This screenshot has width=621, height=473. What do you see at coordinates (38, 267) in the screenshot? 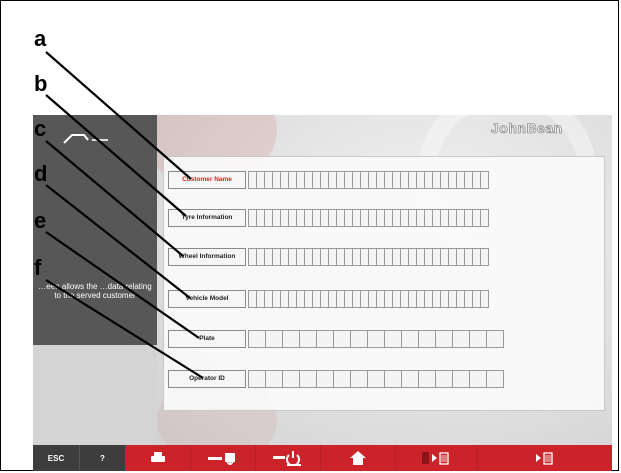
I see `callout-f: f` at bounding box center [38, 267].